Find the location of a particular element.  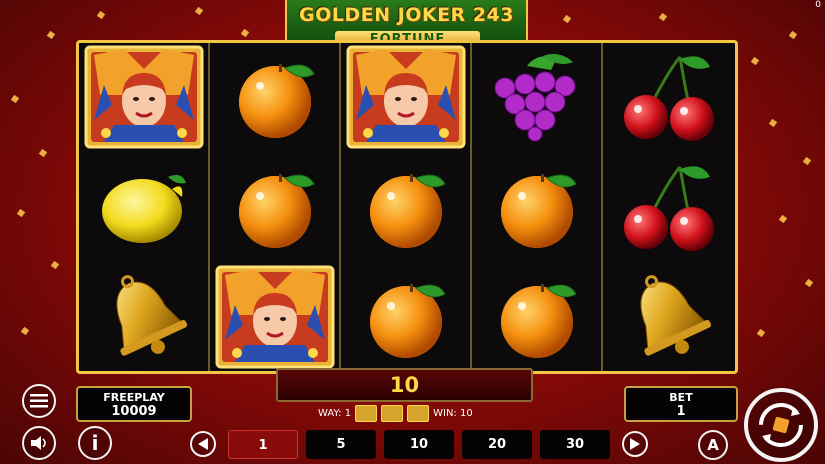

freeplay-panel: FREEPLAY 10009 is located at coordinates (134, 404).